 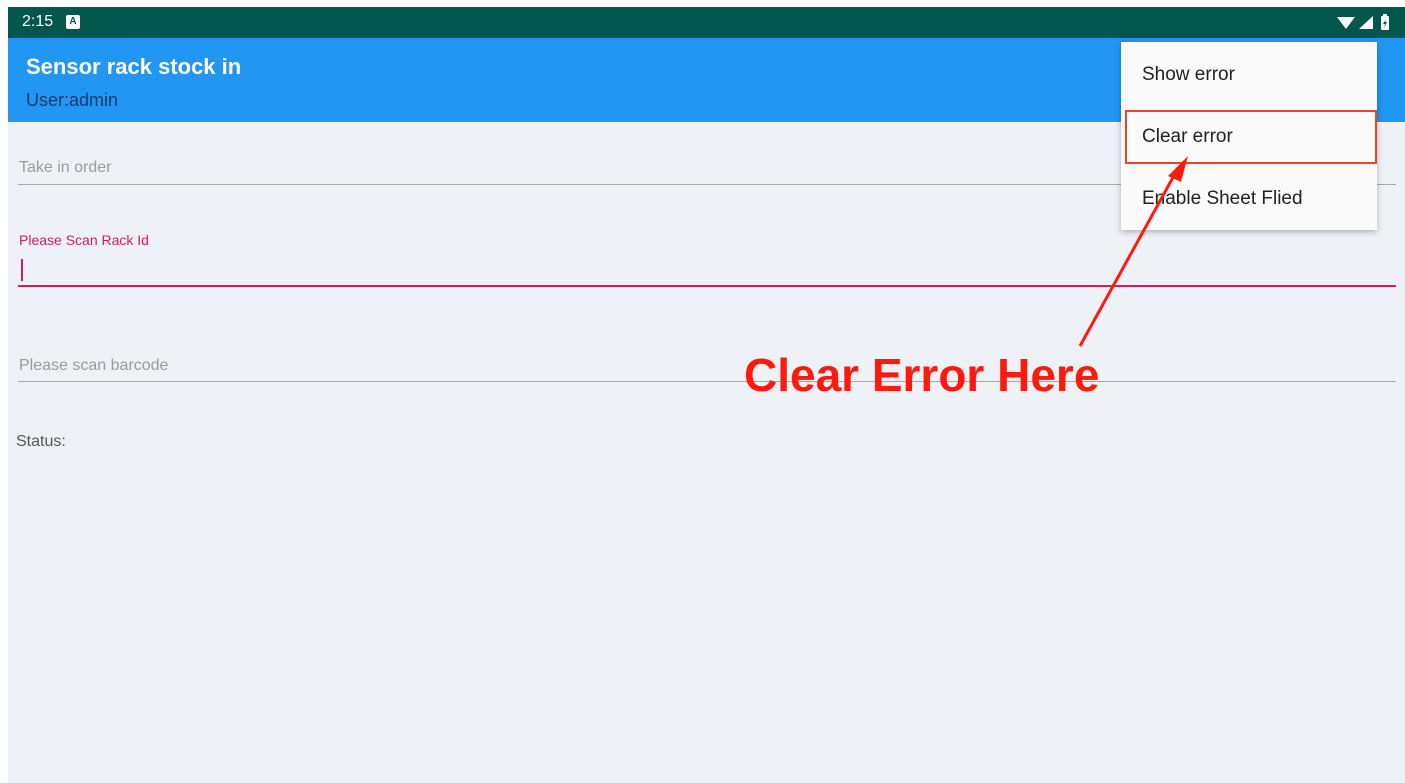 I want to click on annotation-arrow, so click(x=1133, y=251).